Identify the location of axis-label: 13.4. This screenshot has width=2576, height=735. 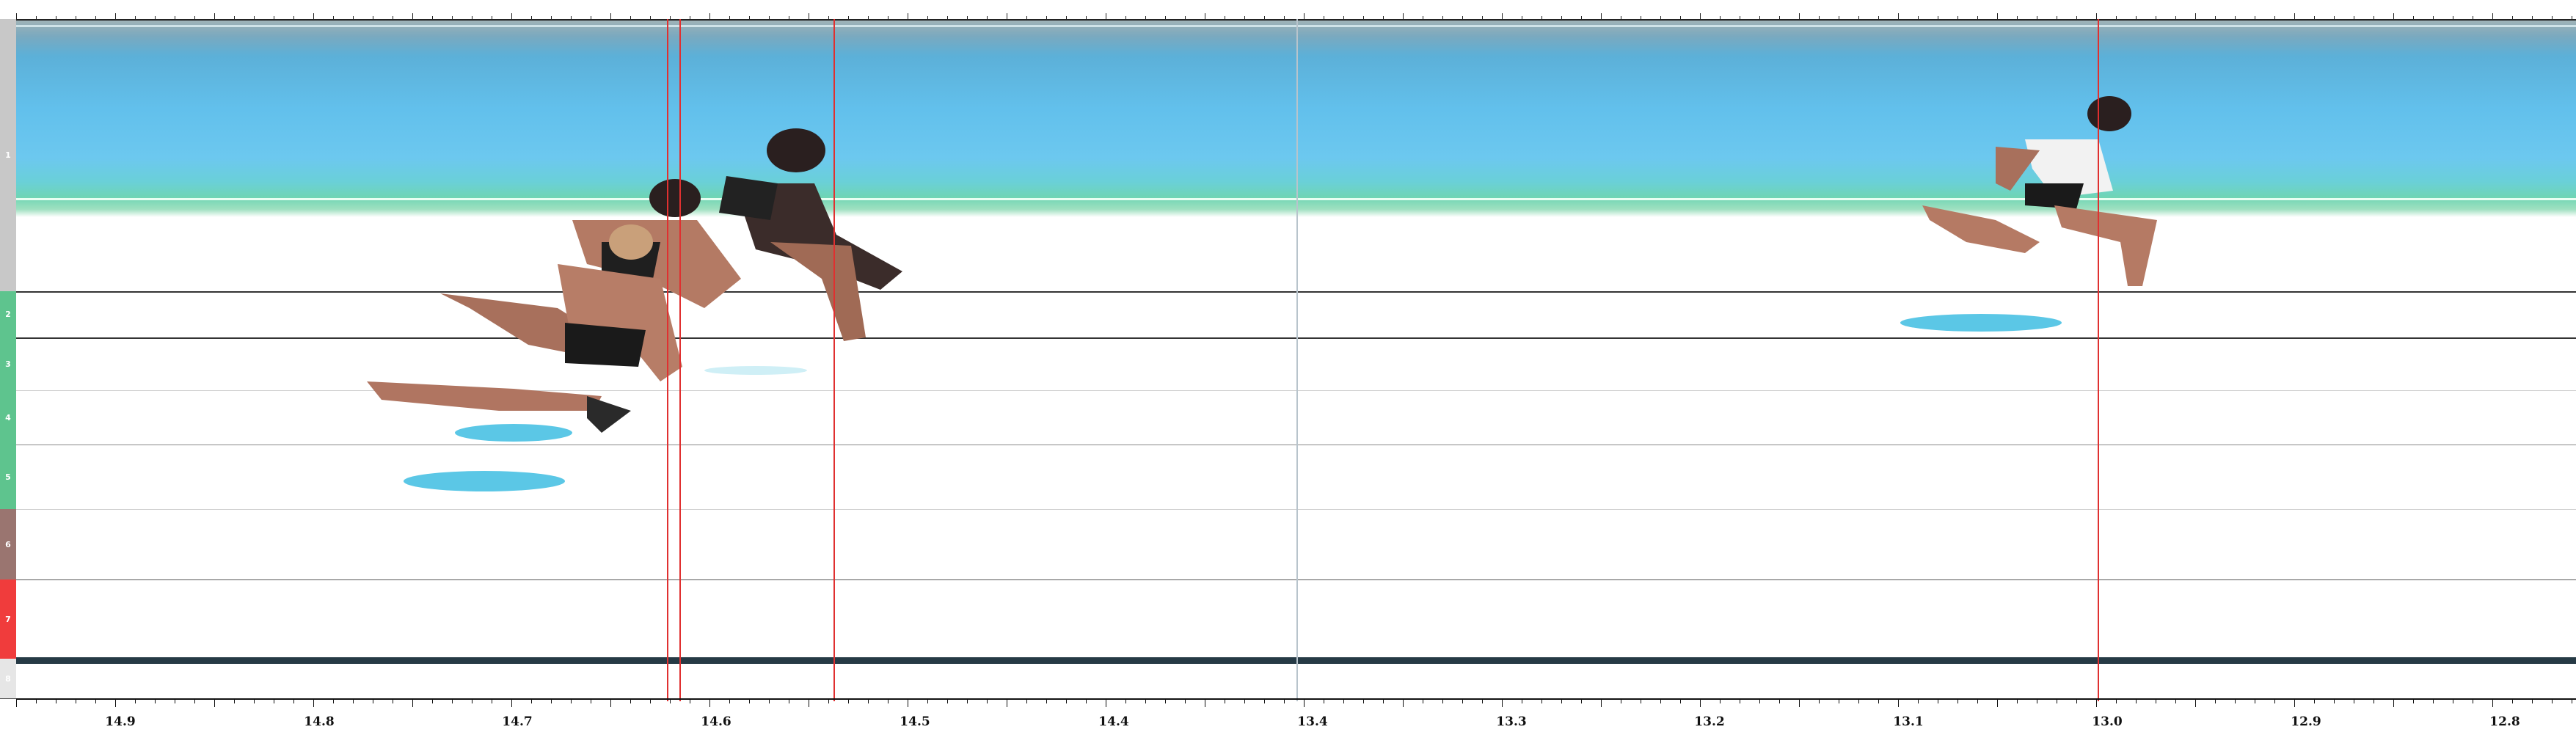
(1313, 721).